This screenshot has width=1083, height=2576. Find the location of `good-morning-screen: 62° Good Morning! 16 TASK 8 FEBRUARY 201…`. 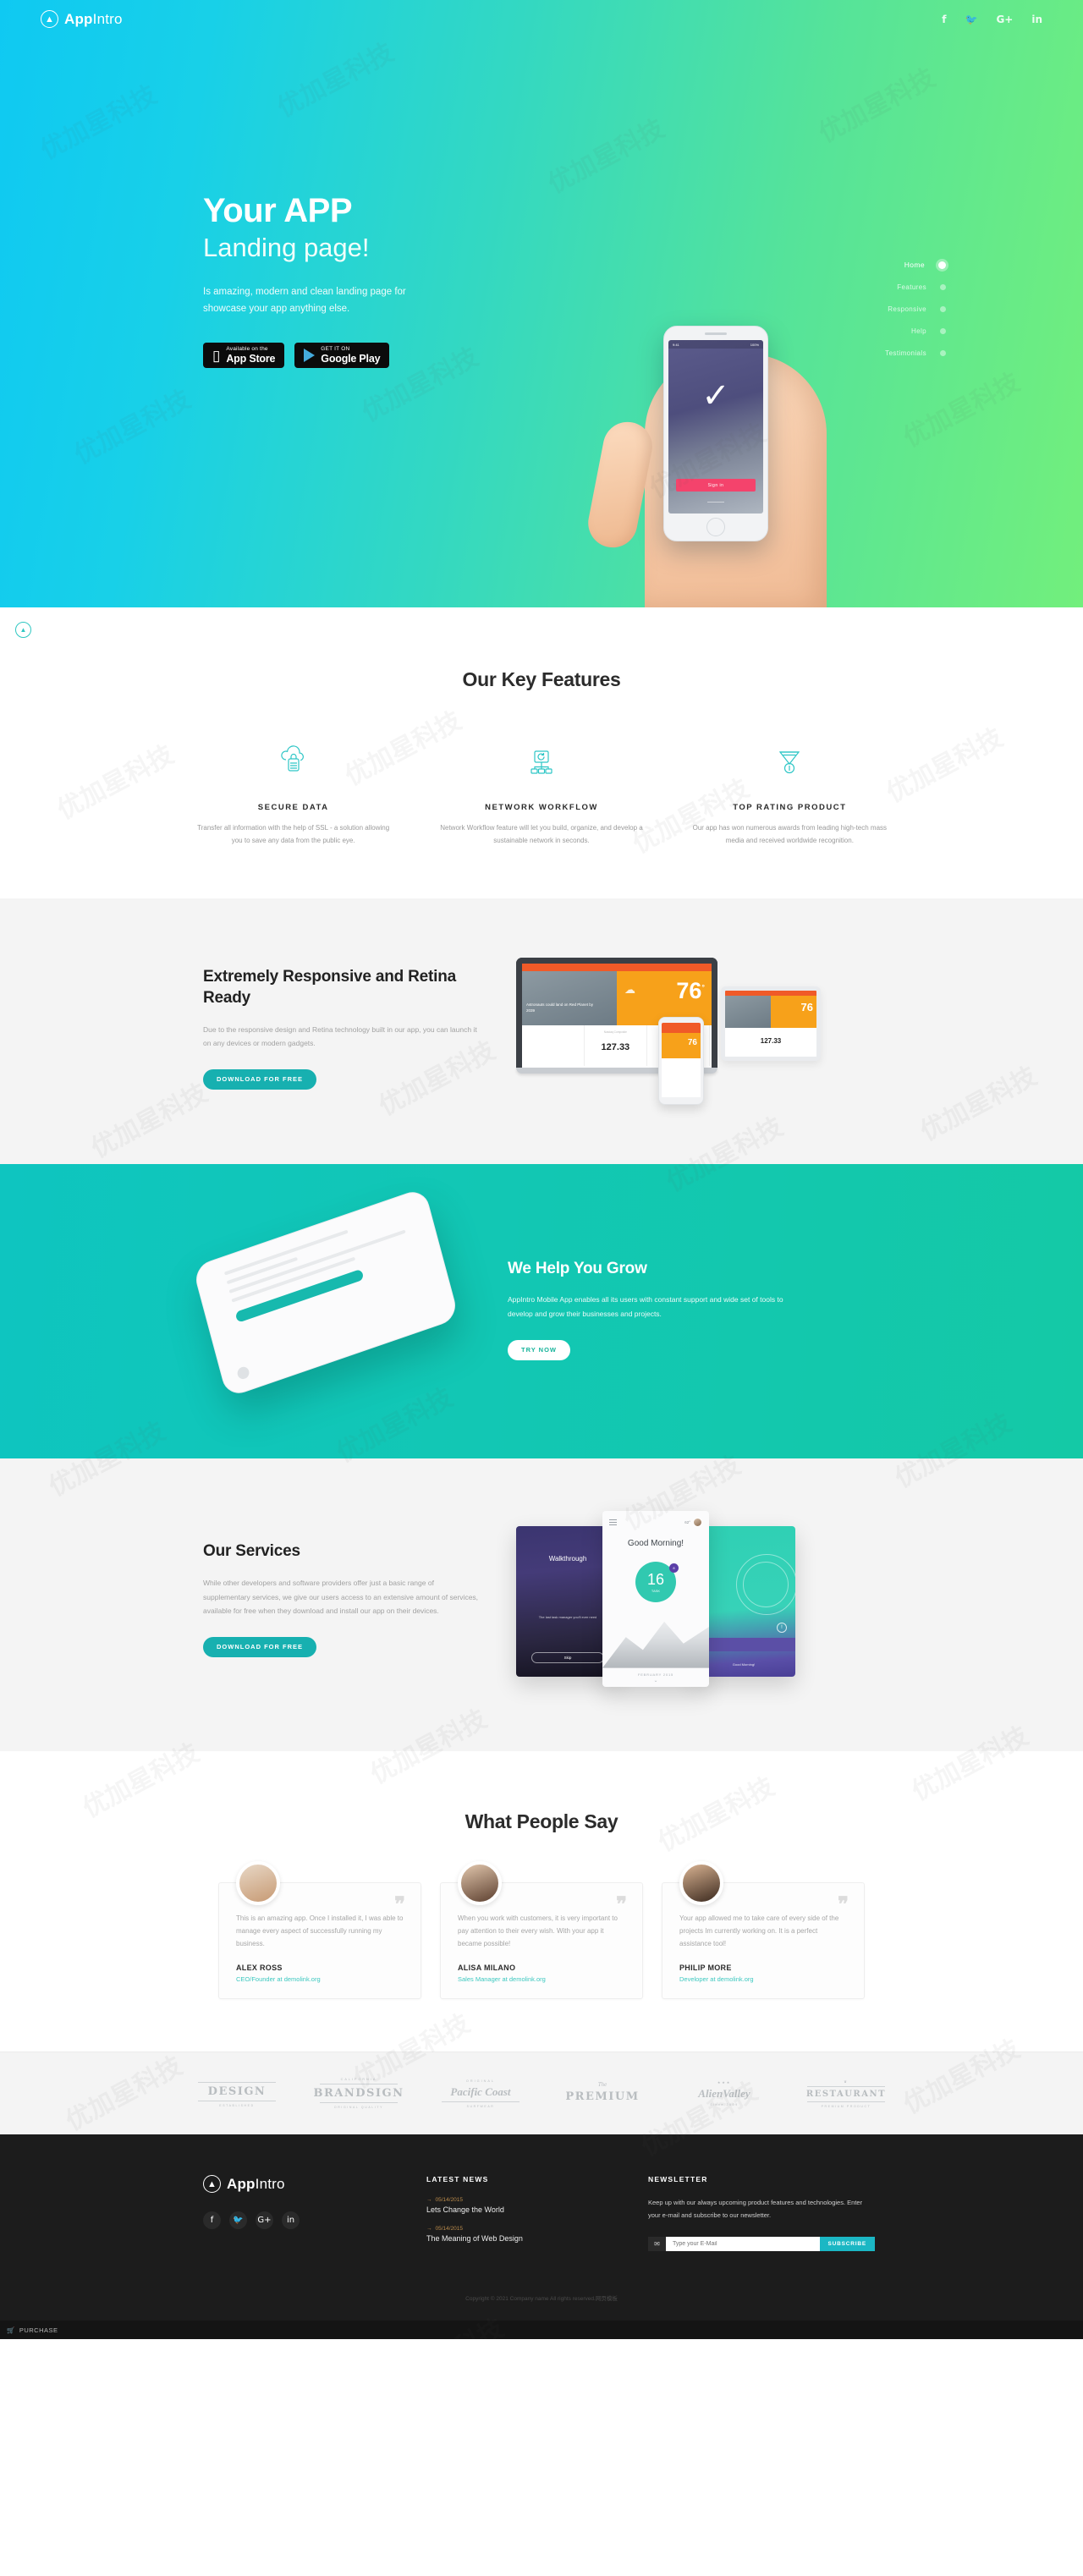

good-morning-screen: 62° Good Morning! 16 TASK 8 FEBRUARY 201… is located at coordinates (655, 1599).